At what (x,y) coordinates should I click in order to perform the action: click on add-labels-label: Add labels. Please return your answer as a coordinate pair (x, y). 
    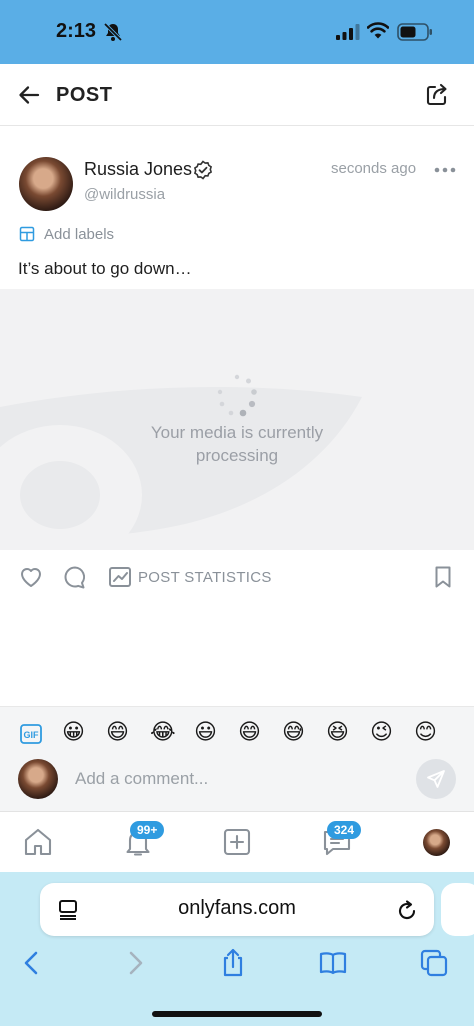
    Looking at the image, I should click on (79, 234).